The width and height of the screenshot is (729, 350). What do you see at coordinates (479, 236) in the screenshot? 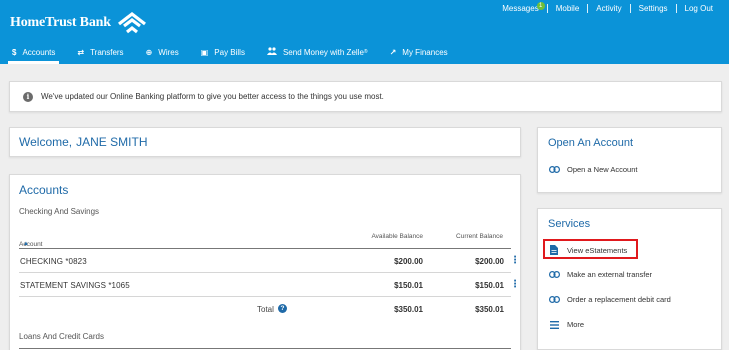
I see `column-current-balance: Current Balance` at bounding box center [479, 236].